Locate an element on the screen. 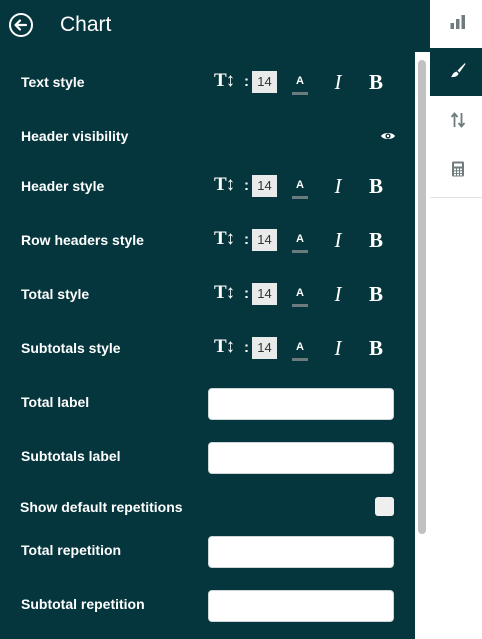 The width and height of the screenshot is (482, 639). bar-chart-icon is located at coordinates (457, 22).